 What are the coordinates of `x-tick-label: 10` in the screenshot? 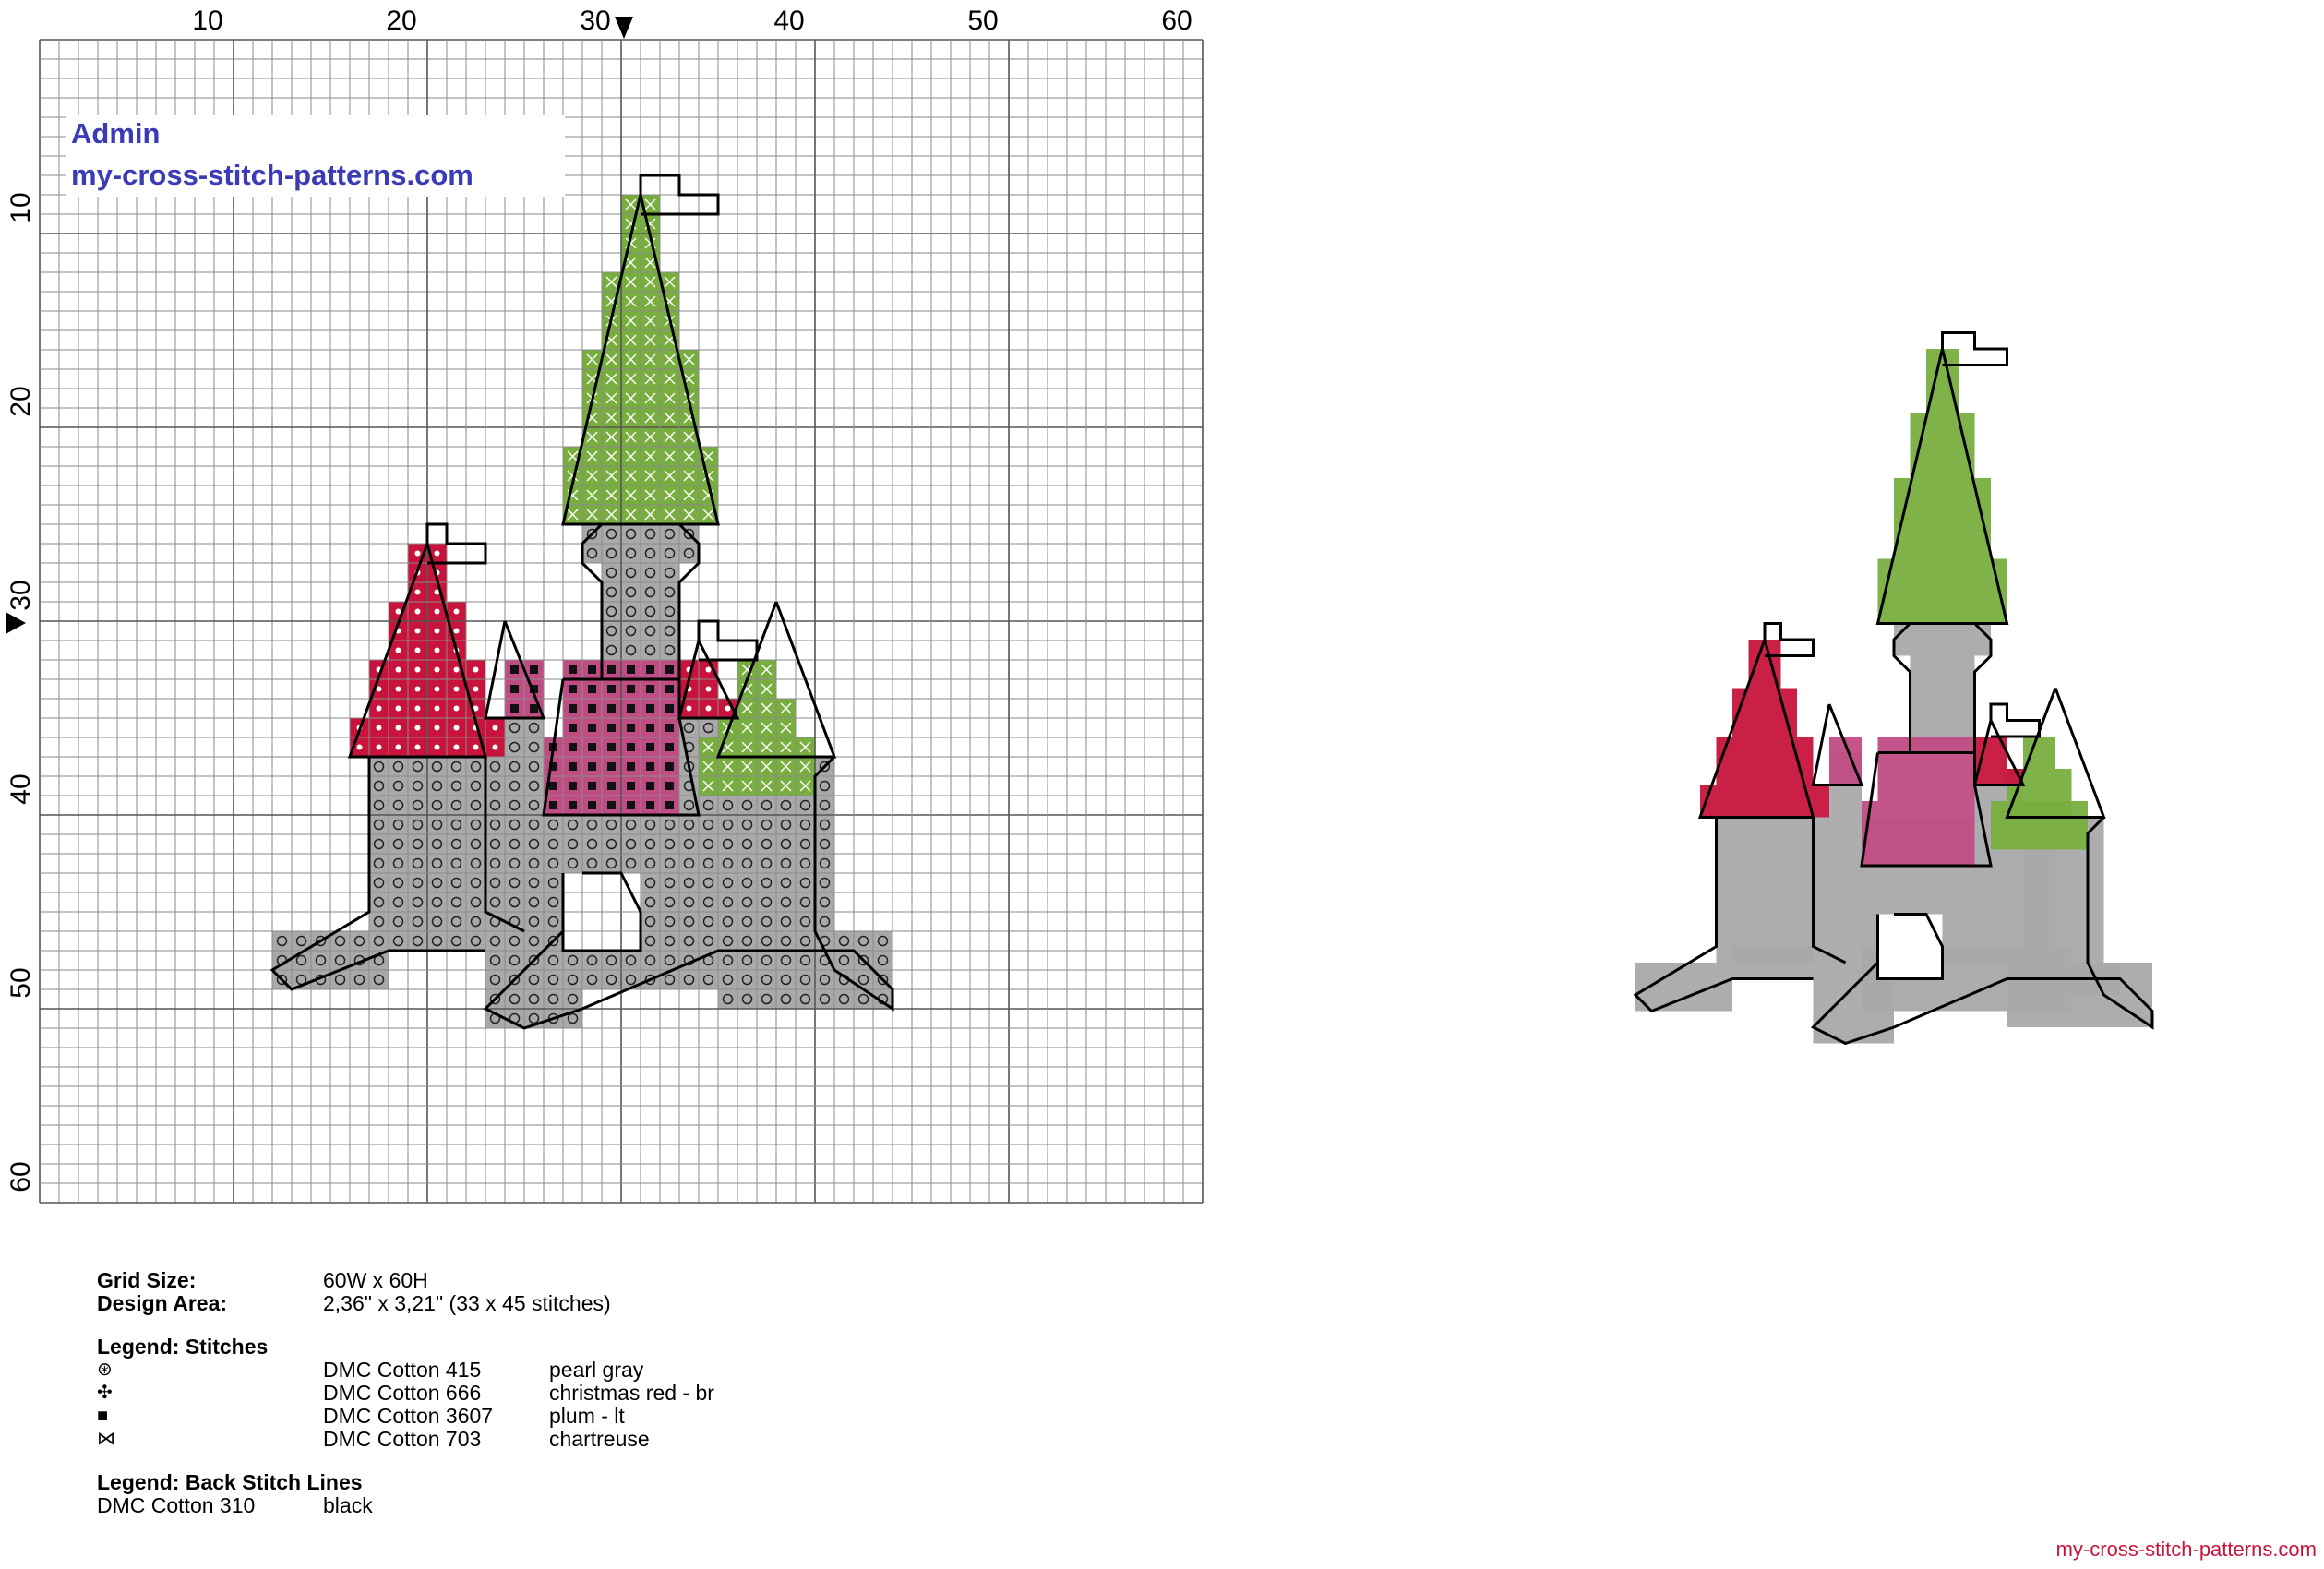 It's located at (207, 21).